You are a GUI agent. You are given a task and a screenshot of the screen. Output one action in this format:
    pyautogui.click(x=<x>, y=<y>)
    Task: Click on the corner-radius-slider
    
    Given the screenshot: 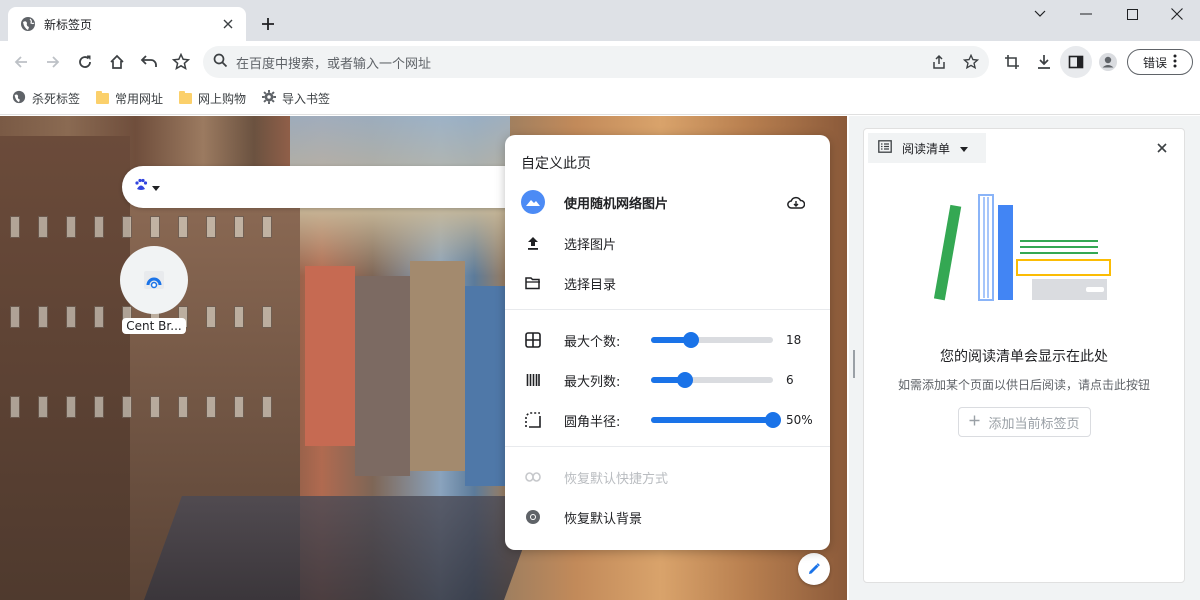 What is the action you would take?
    pyautogui.click(x=716, y=420)
    